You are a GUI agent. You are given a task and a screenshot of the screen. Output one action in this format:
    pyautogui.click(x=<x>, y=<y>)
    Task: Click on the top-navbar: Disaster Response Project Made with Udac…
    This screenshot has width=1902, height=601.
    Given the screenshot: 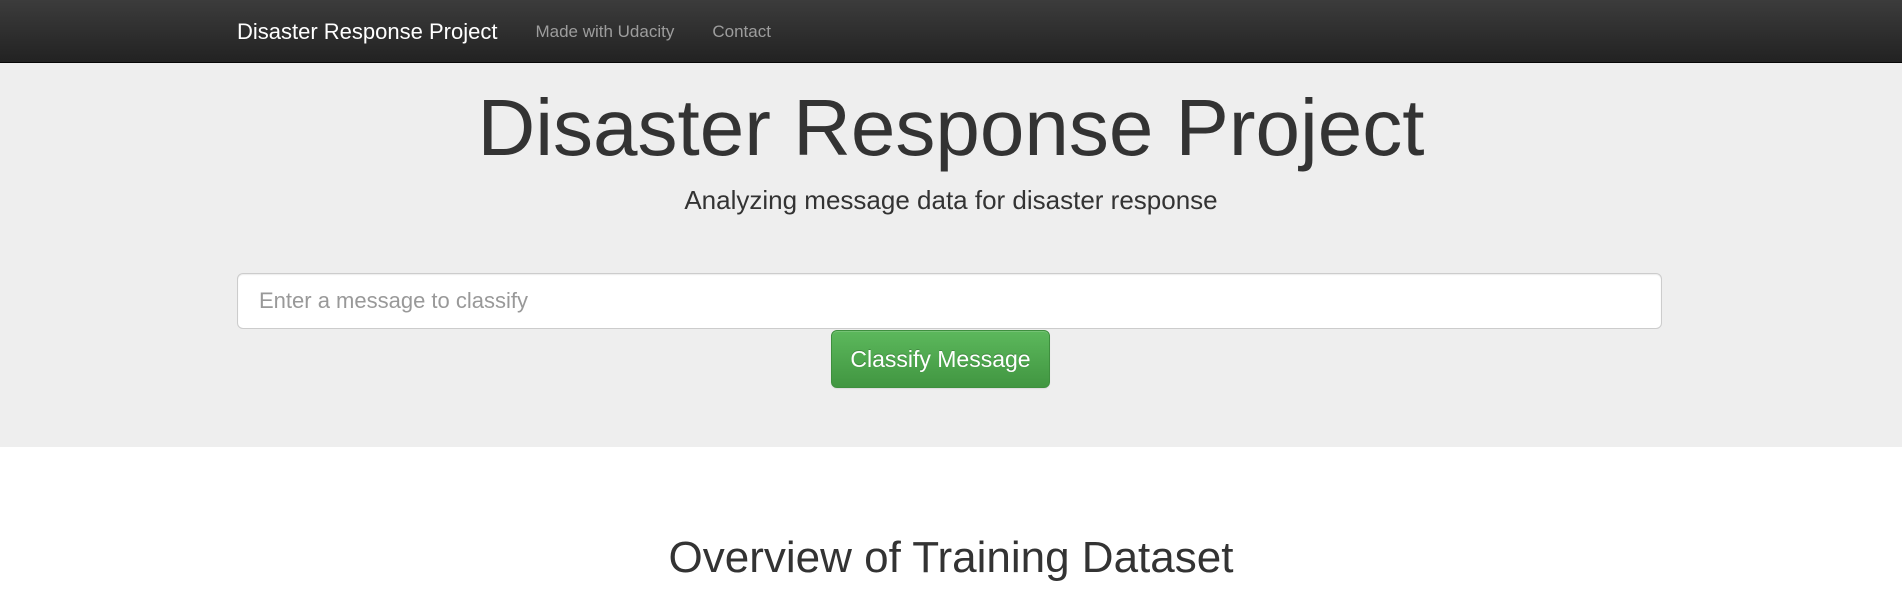 What is the action you would take?
    pyautogui.click(x=951, y=31)
    